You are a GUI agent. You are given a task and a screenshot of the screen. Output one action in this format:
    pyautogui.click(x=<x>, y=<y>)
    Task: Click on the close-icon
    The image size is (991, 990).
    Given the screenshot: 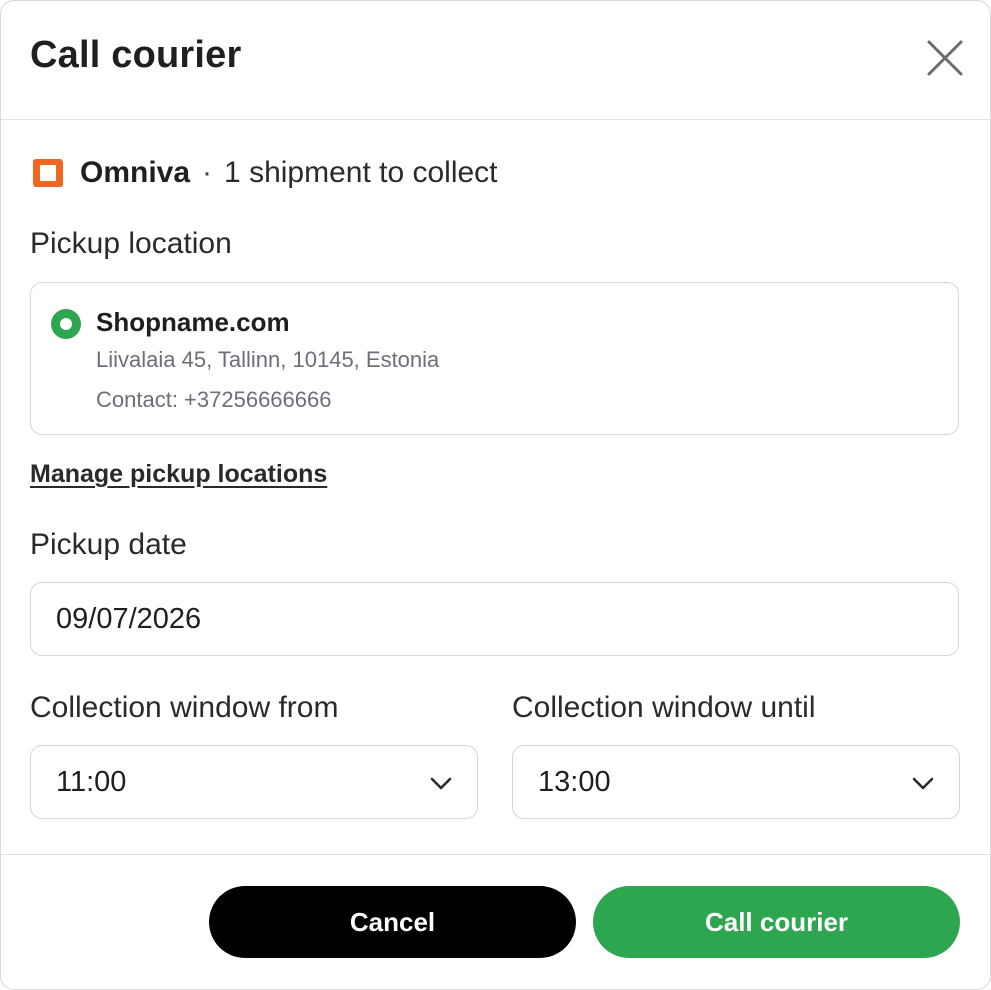 What is the action you would take?
    pyautogui.click(x=945, y=58)
    